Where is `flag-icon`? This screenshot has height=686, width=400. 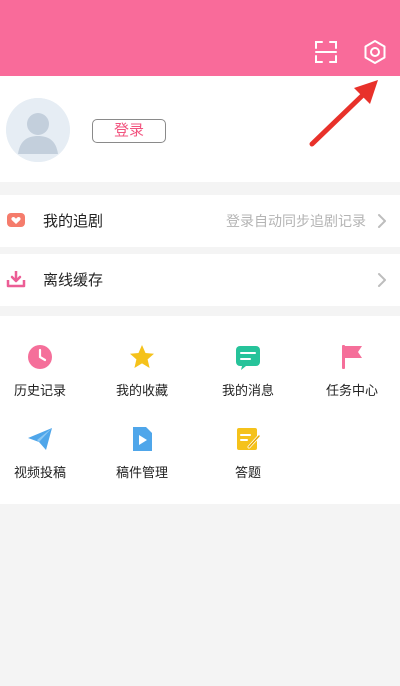 flag-icon is located at coordinates (352, 357).